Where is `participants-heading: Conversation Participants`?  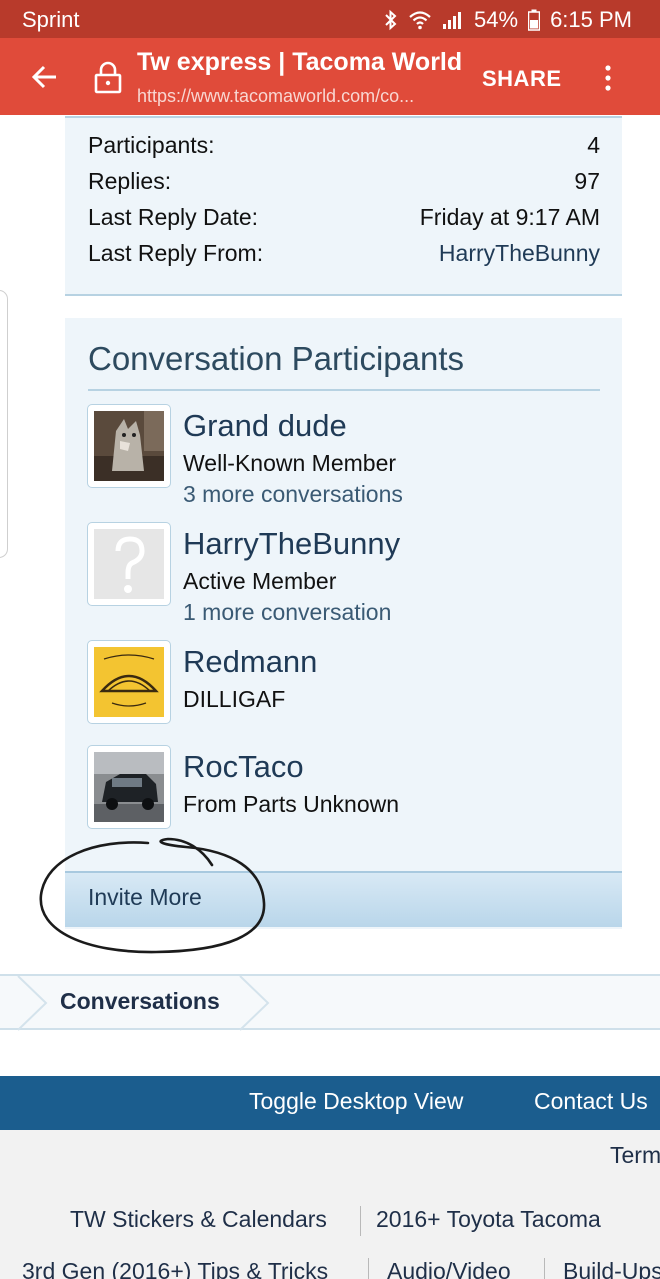 participants-heading: Conversation Participants is located at coordinates (276, 358).